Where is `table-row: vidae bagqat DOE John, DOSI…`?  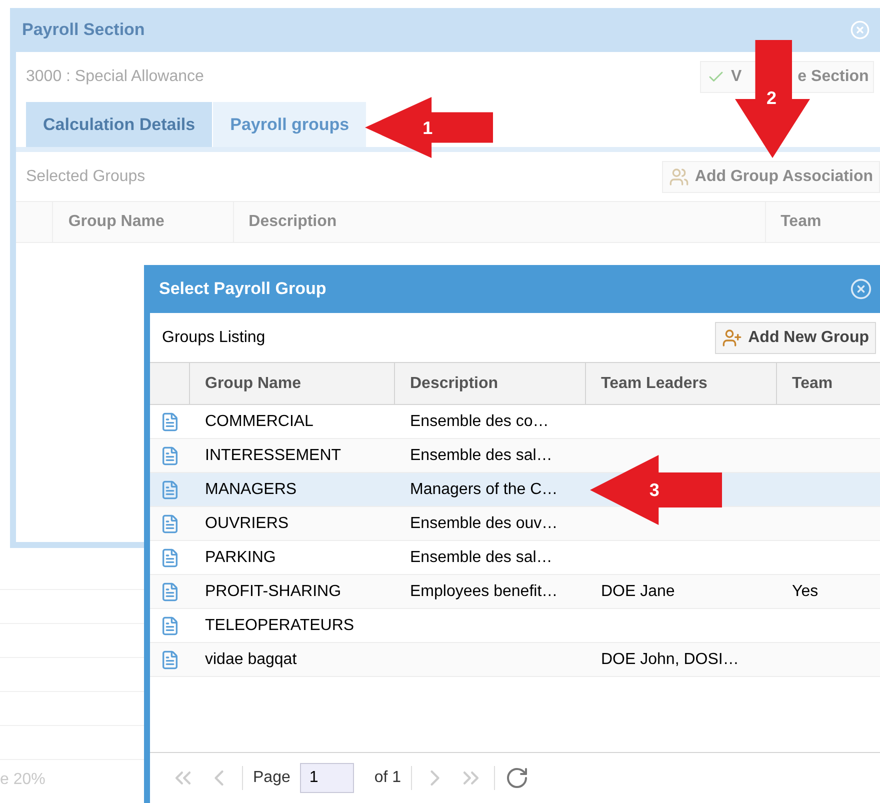
table-row: vidae bagqat DOE John, DOSI… is located at coordinates (515, 660).